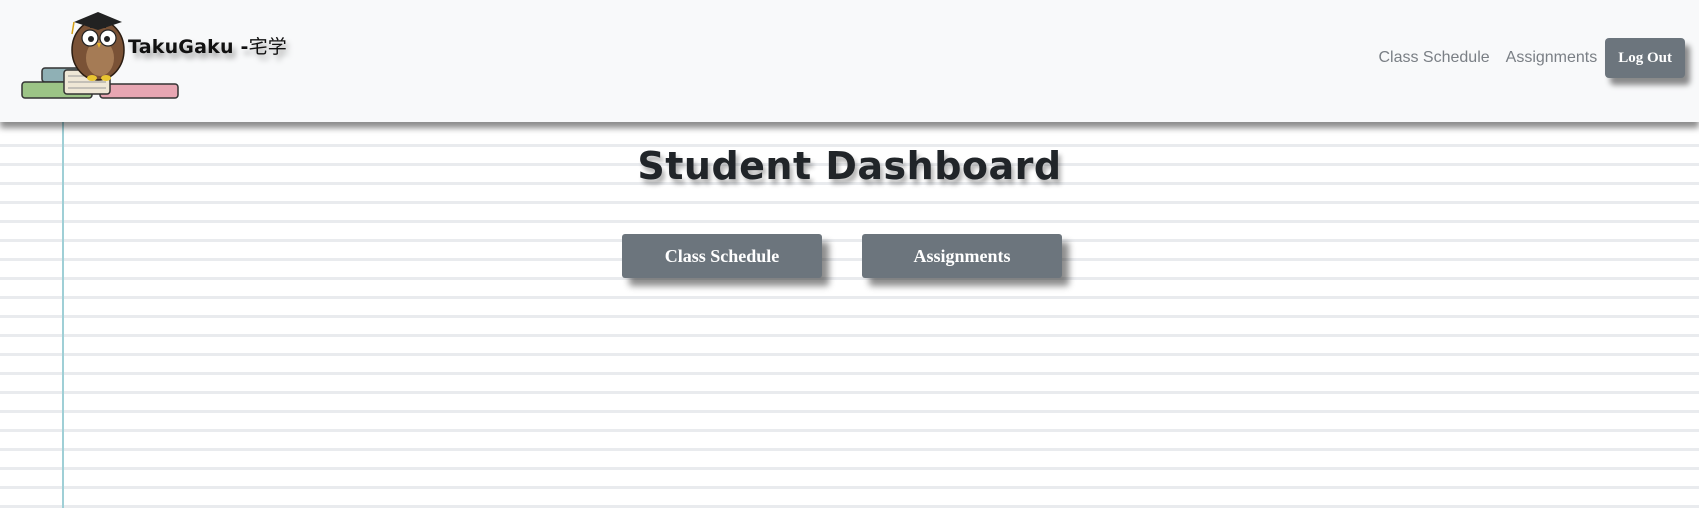 Image resolution: width=1699 pixels, height=508 pixels. Describe the element at coordinates (1552, 58) in the screenshot. I see `nav-link-assignments: Assignments` at that location.